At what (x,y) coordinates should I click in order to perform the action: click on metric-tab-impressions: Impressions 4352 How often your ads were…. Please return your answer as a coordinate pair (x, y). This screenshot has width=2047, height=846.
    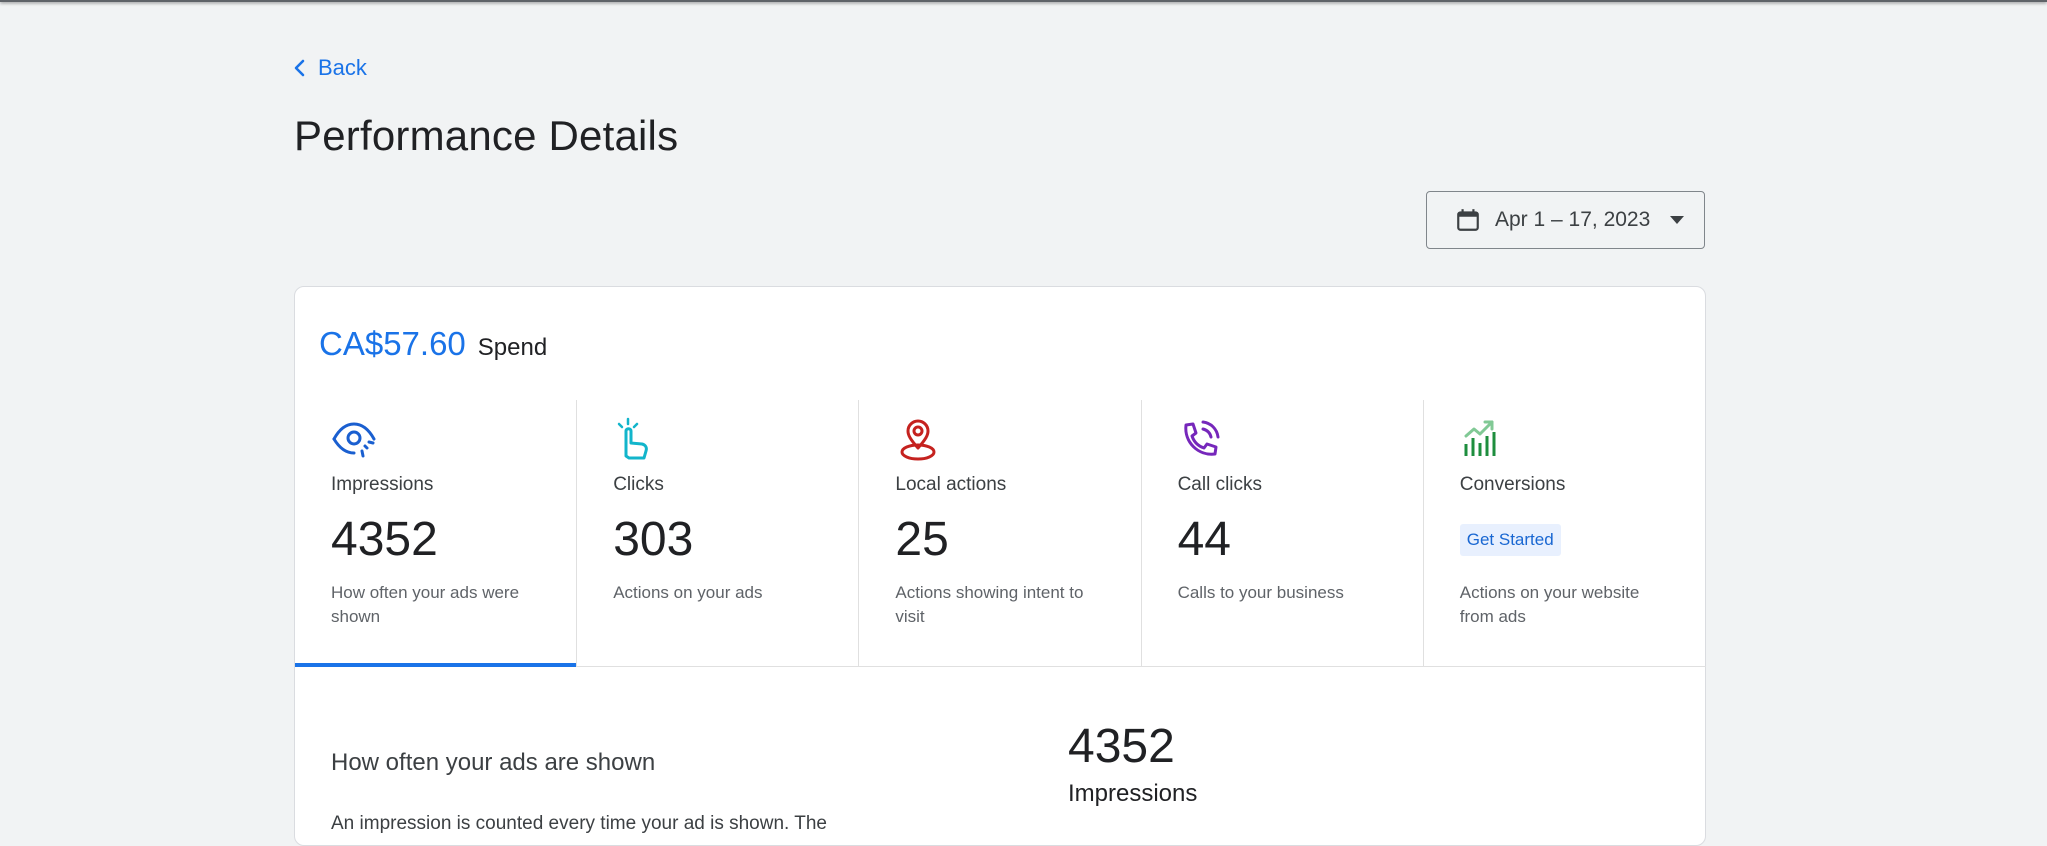
    Looking at the image, I should click on (436, 533).